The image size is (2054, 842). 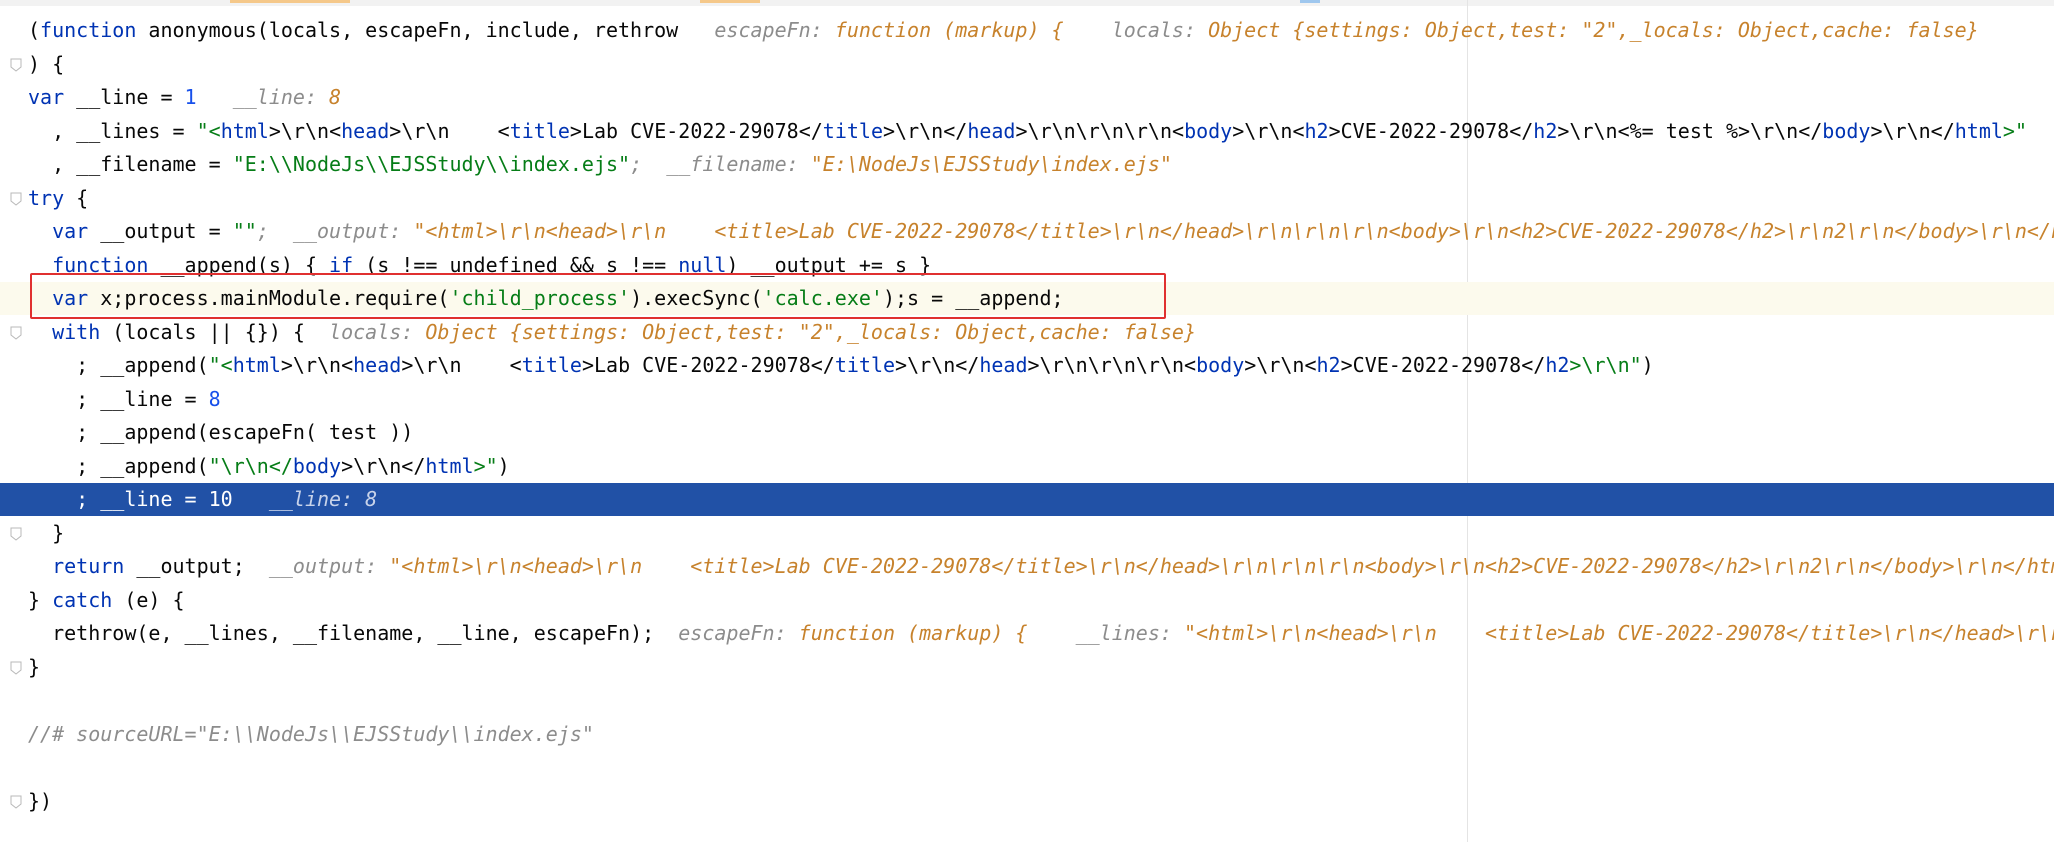 I want to click on code-token: , __filename =, so click(x=142, y=164).